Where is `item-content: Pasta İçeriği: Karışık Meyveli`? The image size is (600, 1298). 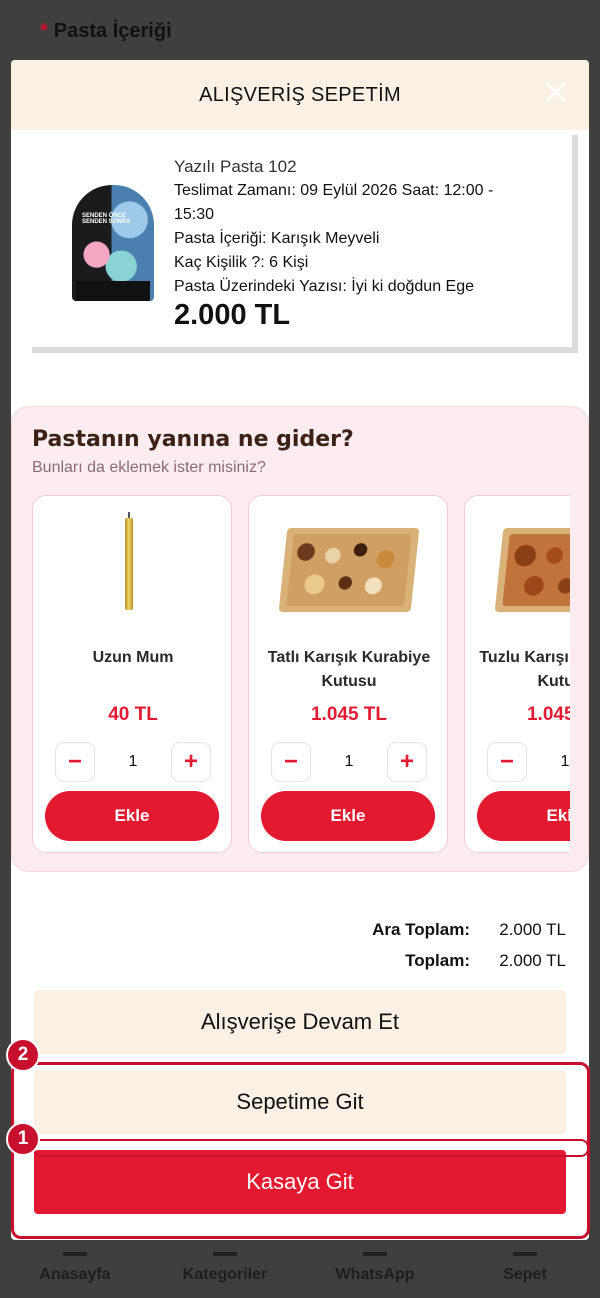 item-content: Pasta İçeriği: Karışık Meyveli is located at coordinates (277, 238).